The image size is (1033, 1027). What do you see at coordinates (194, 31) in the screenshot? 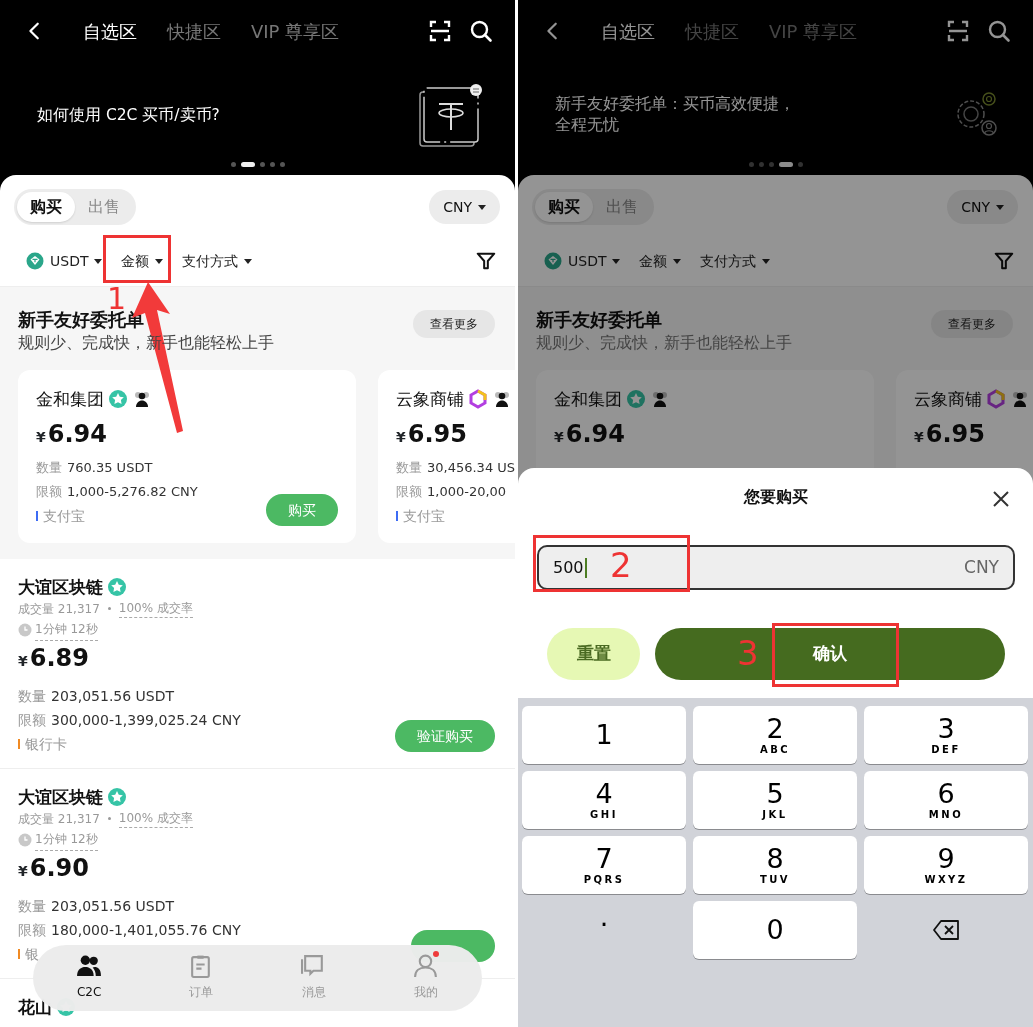
I see `tab: 快捷区` at bounding box center [194, 31].